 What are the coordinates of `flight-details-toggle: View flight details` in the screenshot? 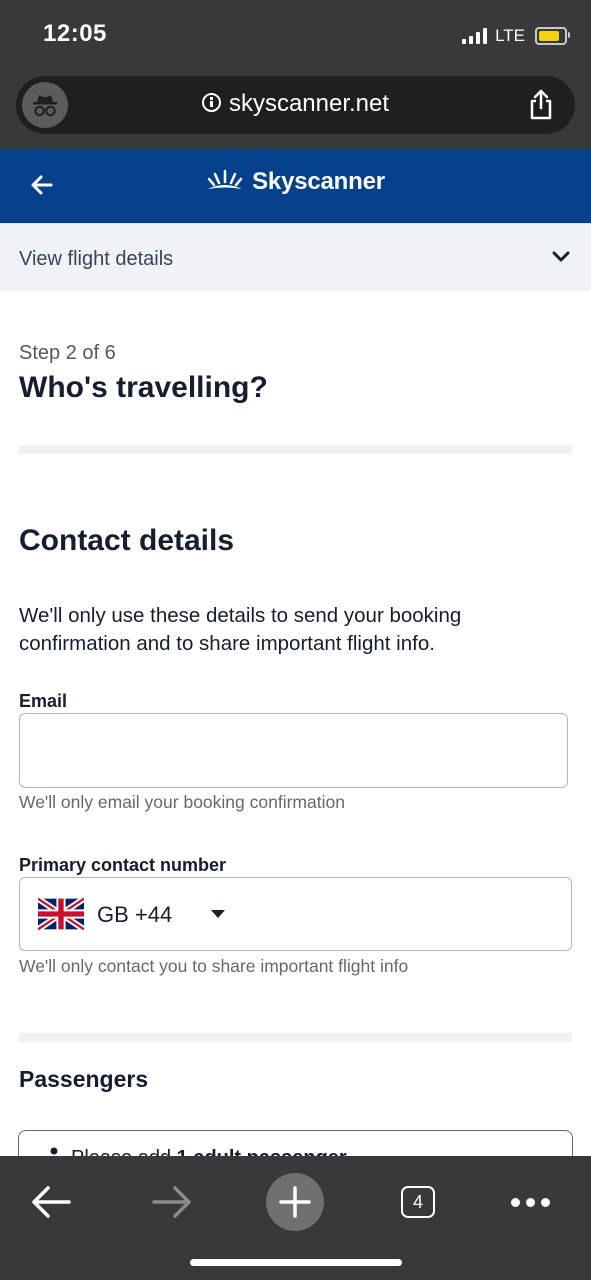 It's located at (295, 257).